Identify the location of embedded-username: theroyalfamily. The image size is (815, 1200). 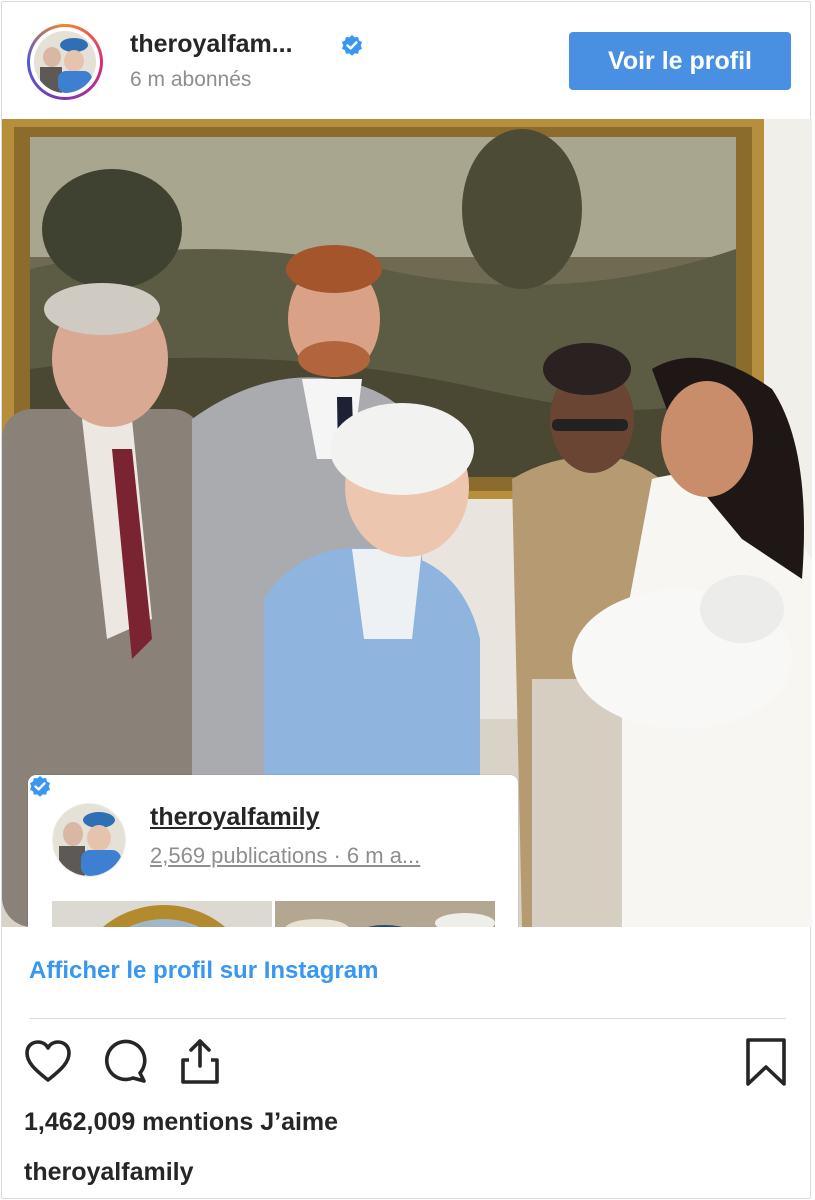
(235, 817).